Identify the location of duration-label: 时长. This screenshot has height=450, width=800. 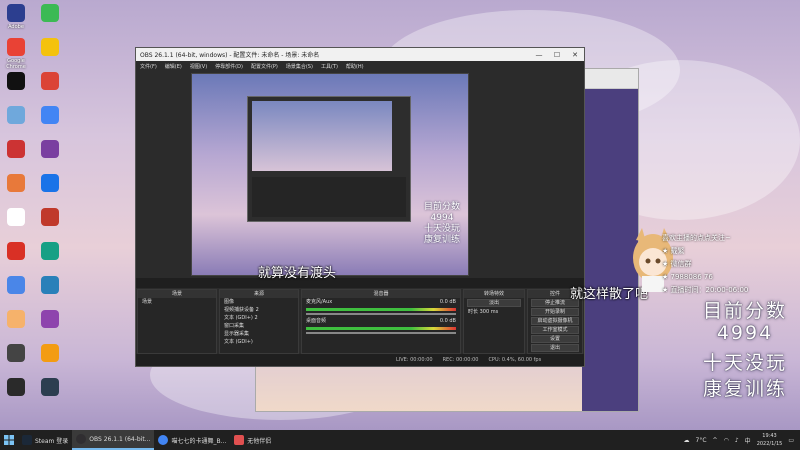
(473, 312).